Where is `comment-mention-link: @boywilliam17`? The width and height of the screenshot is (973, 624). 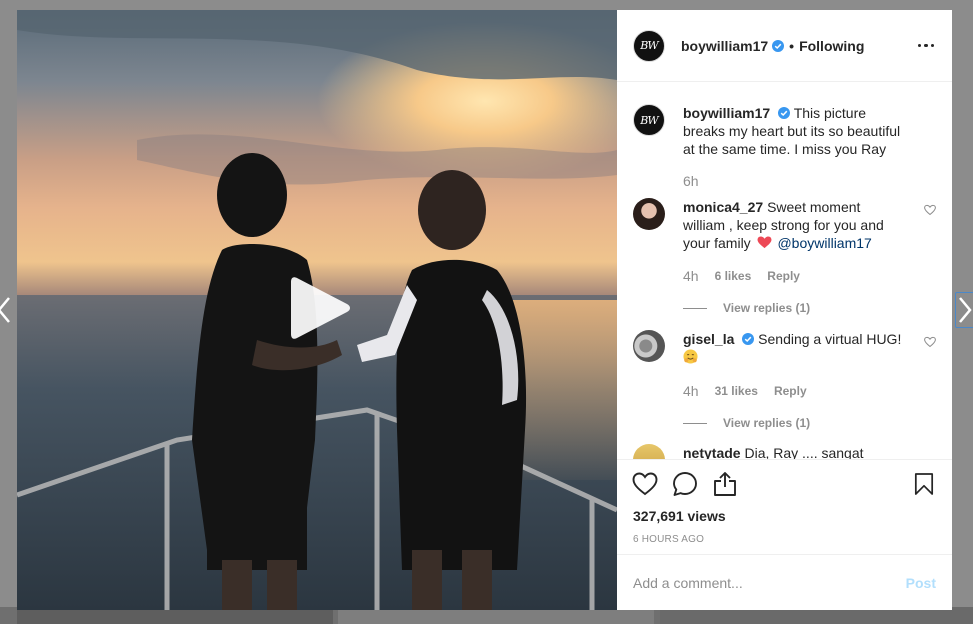 comment-mention-link: @boywilliam17 is located at coordinates (824, 243).